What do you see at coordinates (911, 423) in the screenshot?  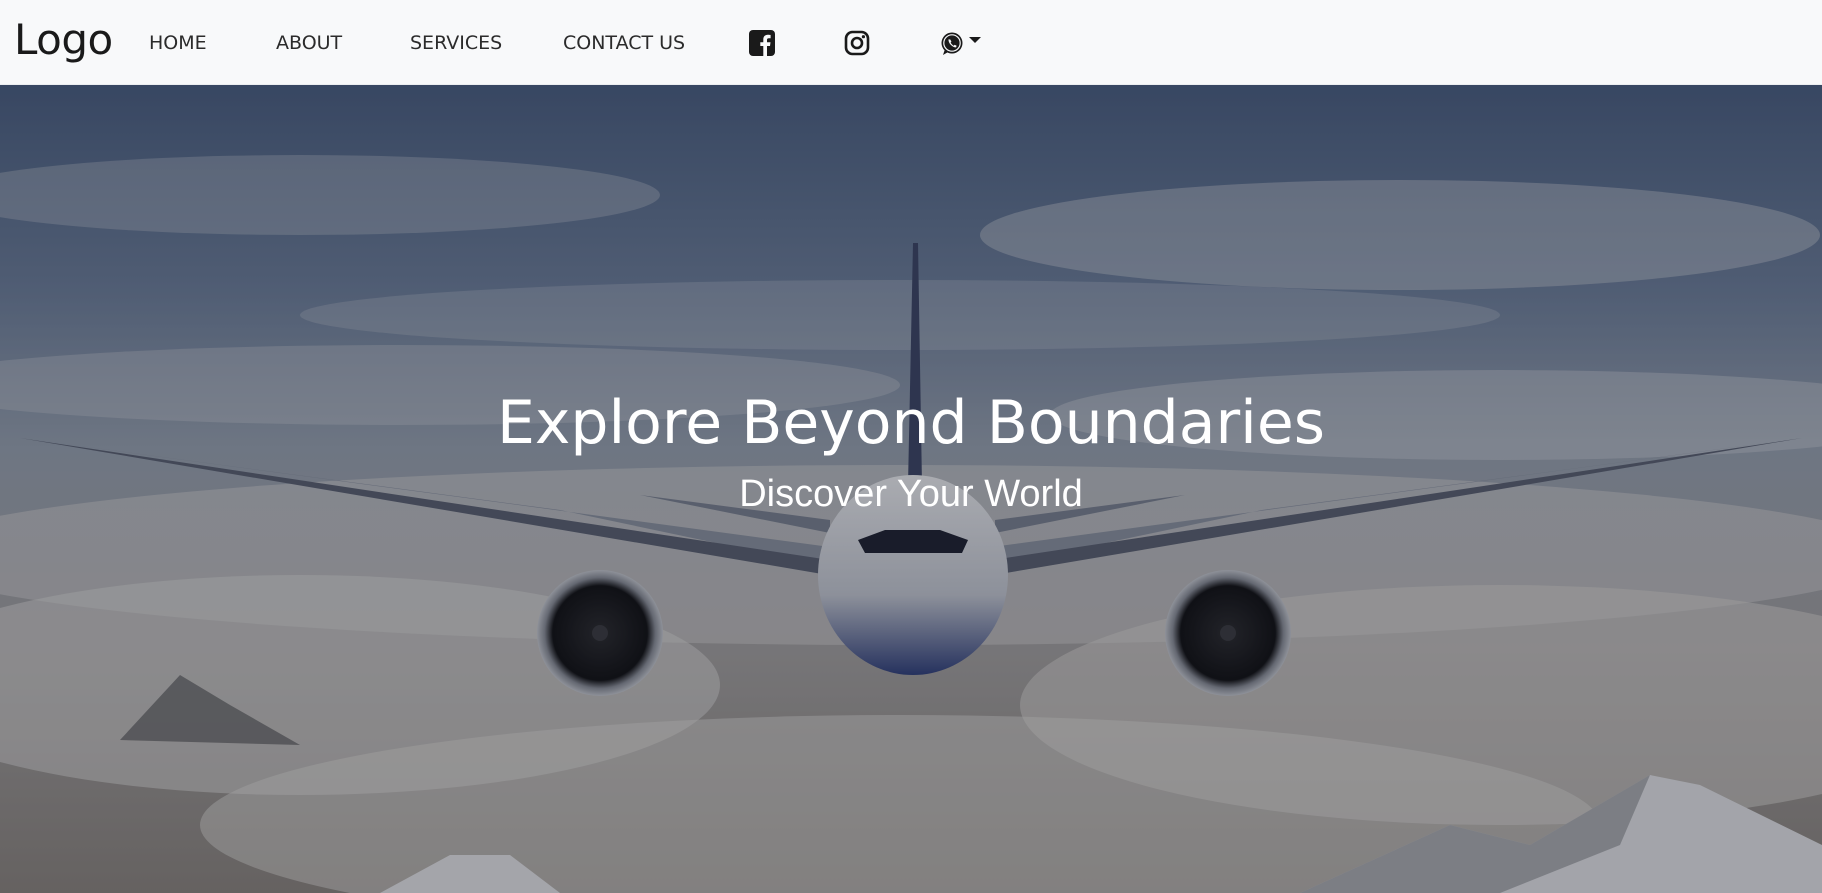 I see `hero-title: Explore Beyond Boundaries` at bounding box center [911, 423].